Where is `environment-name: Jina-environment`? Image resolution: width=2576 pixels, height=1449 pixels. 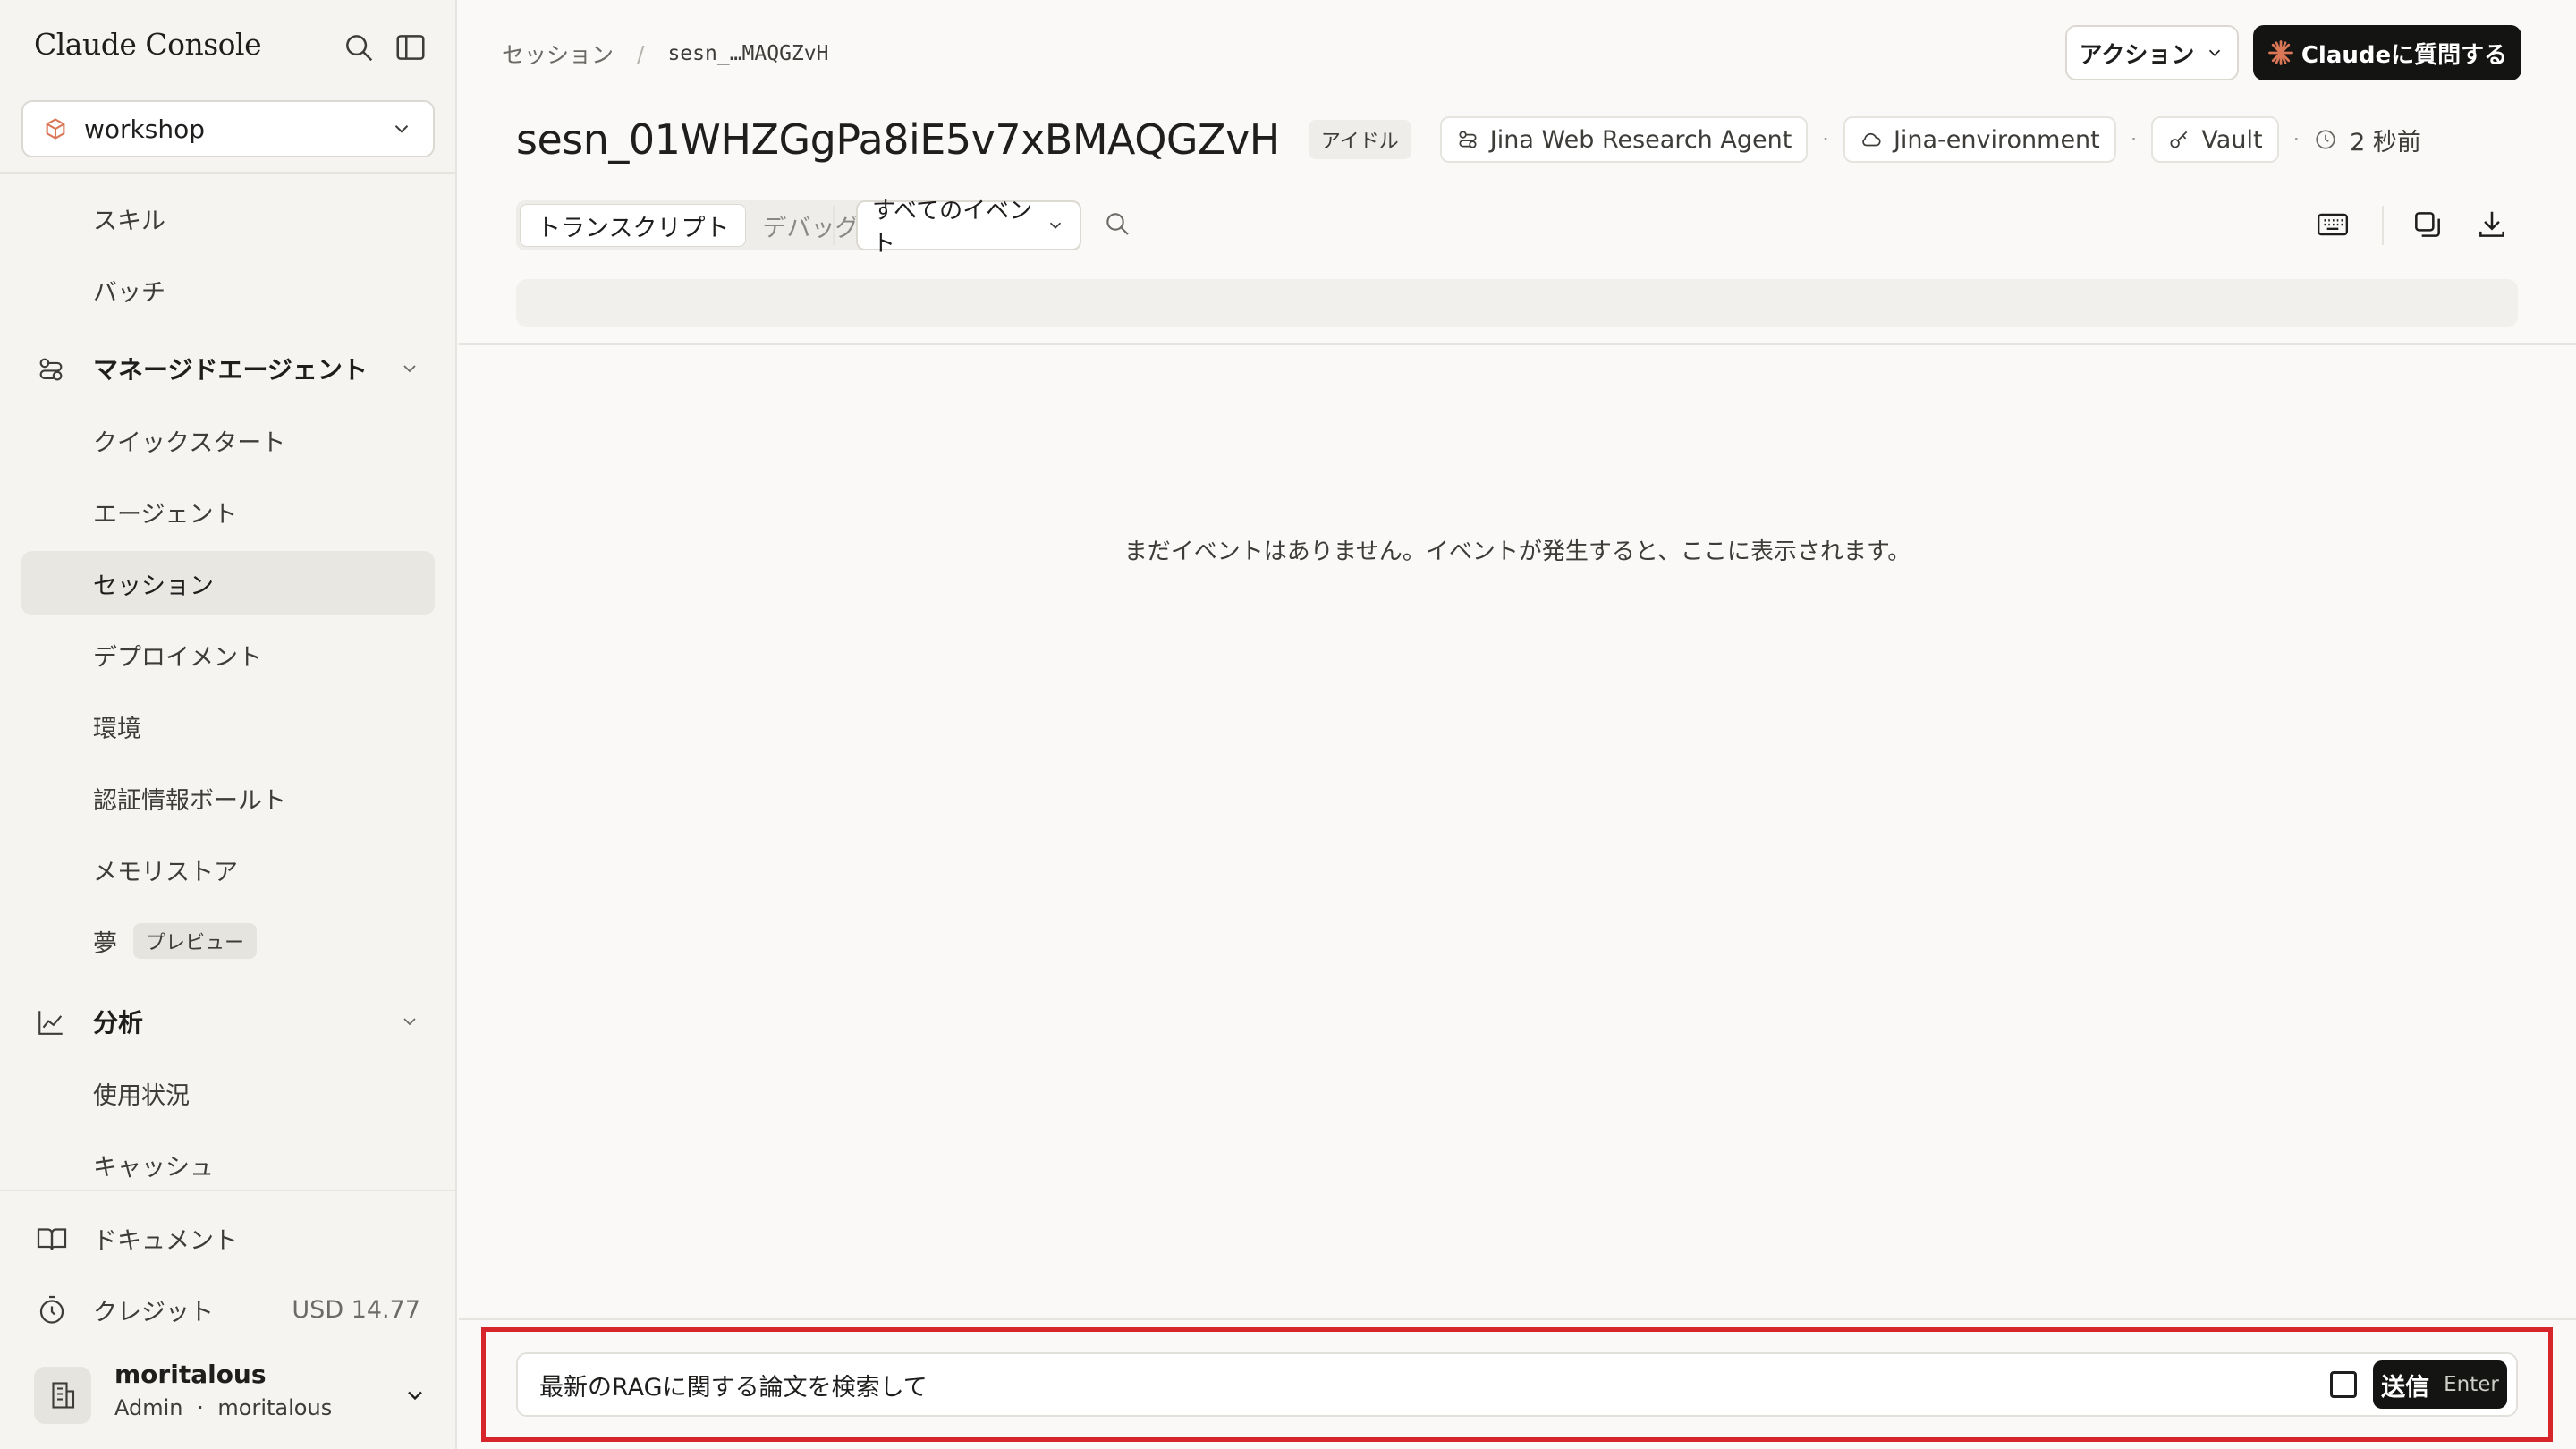
environment-name: Jina-environment is located at coordinates (1996, 139).